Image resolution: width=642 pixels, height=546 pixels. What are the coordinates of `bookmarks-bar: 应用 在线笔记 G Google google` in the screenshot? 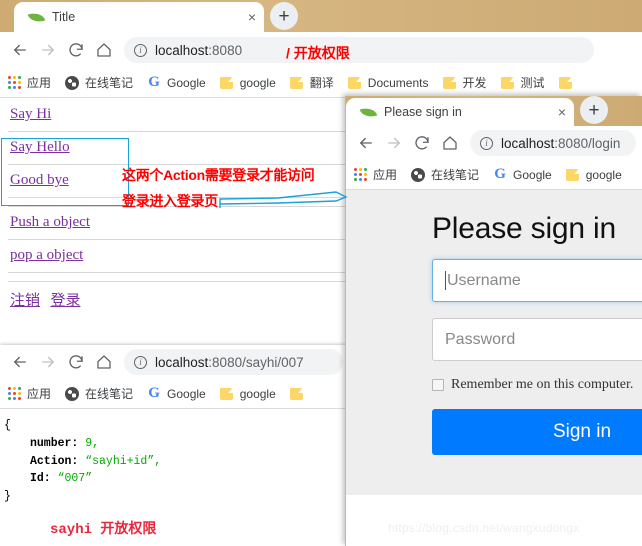 It's located at (174, 394).